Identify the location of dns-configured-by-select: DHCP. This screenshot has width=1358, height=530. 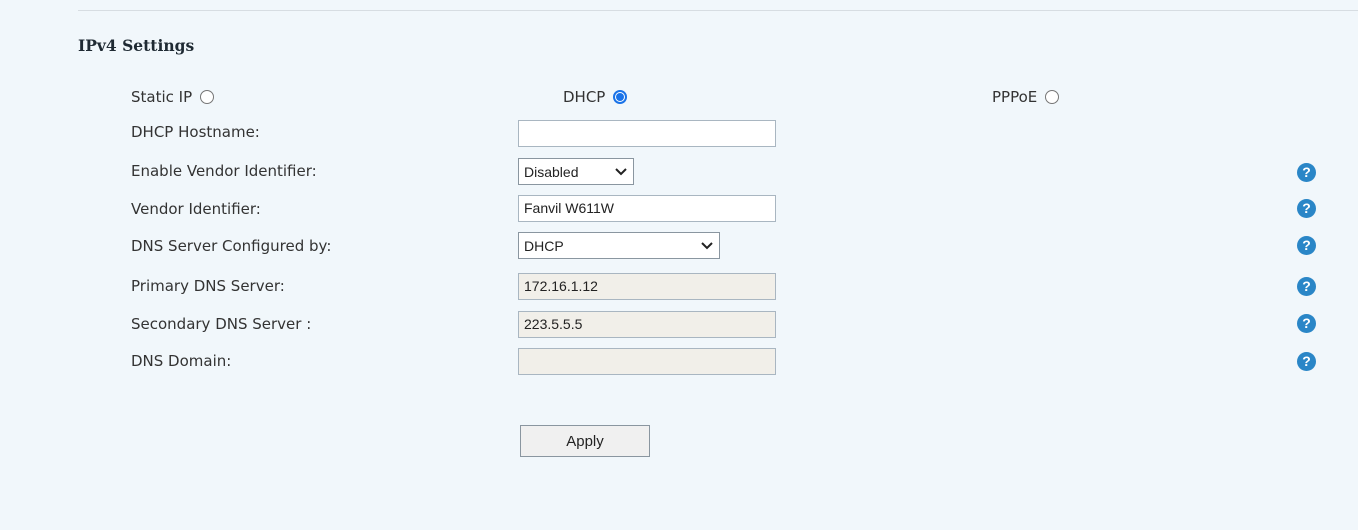
(619, 245).